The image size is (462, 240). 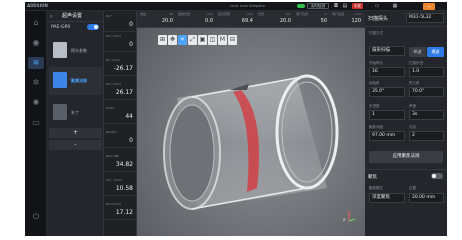 What do you see at coordinates (124, 92) in the screenshot?
I see `readout-value: 26.17` at bounding box center [124, 92].